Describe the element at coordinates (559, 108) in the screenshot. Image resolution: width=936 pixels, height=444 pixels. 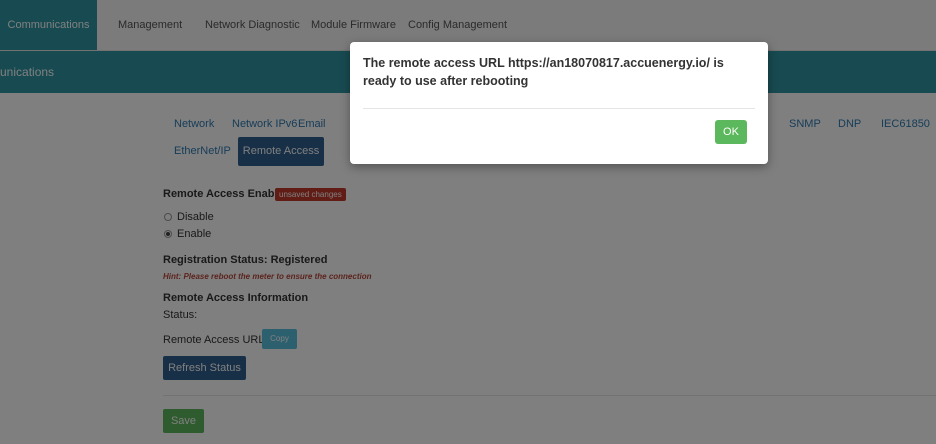
I see `dialog-divider` at that location.